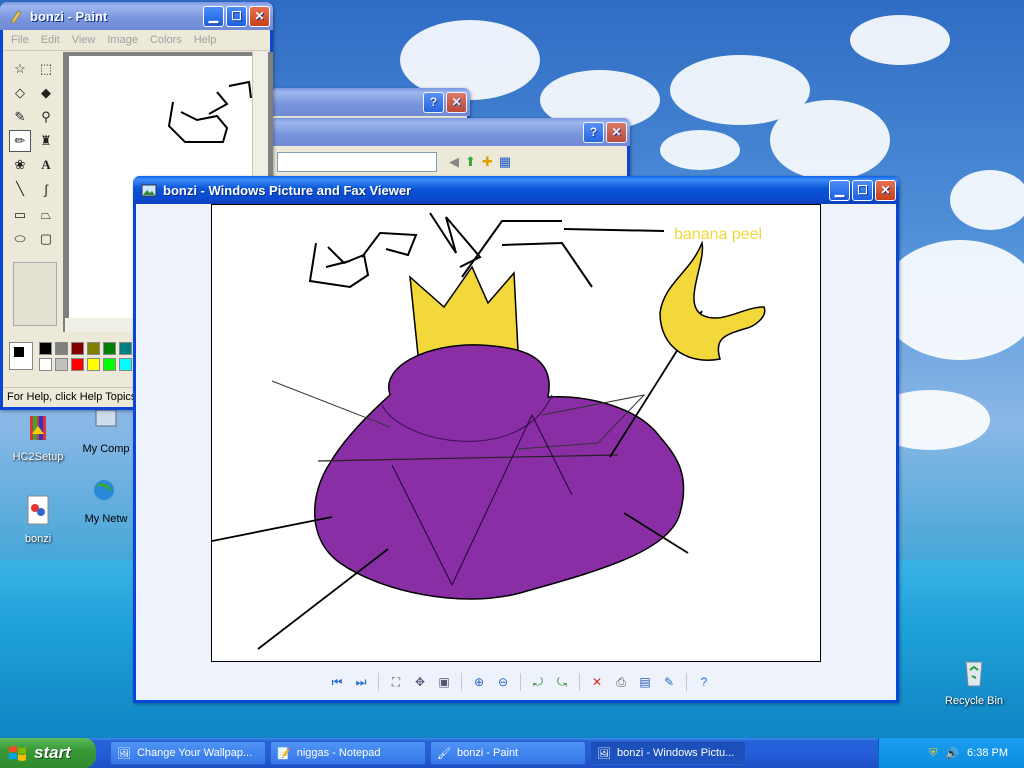  What do you see at coordinates (444, 682) in the screenshot?
I see `slideshow-icon: ▣` at bounding box center [444, 682].